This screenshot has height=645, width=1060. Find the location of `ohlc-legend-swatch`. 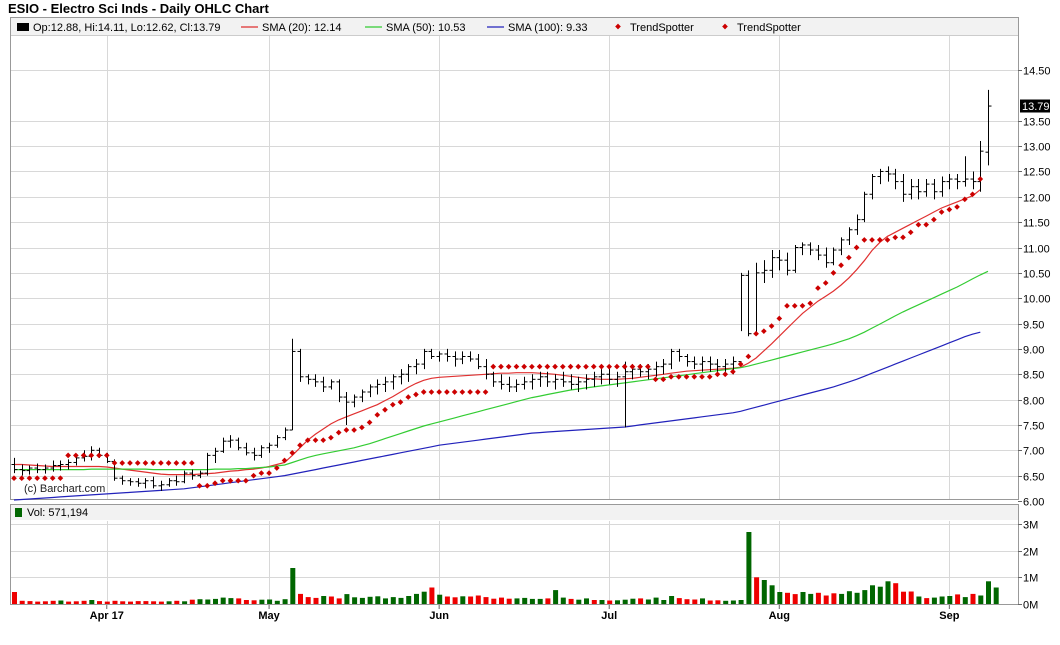

ohlc-legend-swatch is located at coordinates (23, 27).